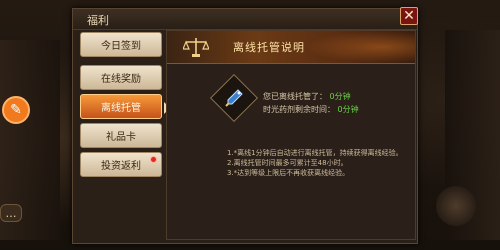  I want to click on notification-dot, so click(153, 159).